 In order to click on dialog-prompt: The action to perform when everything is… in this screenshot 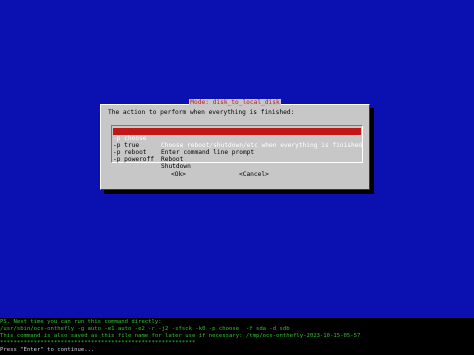, I will do `click(201, 112)`.